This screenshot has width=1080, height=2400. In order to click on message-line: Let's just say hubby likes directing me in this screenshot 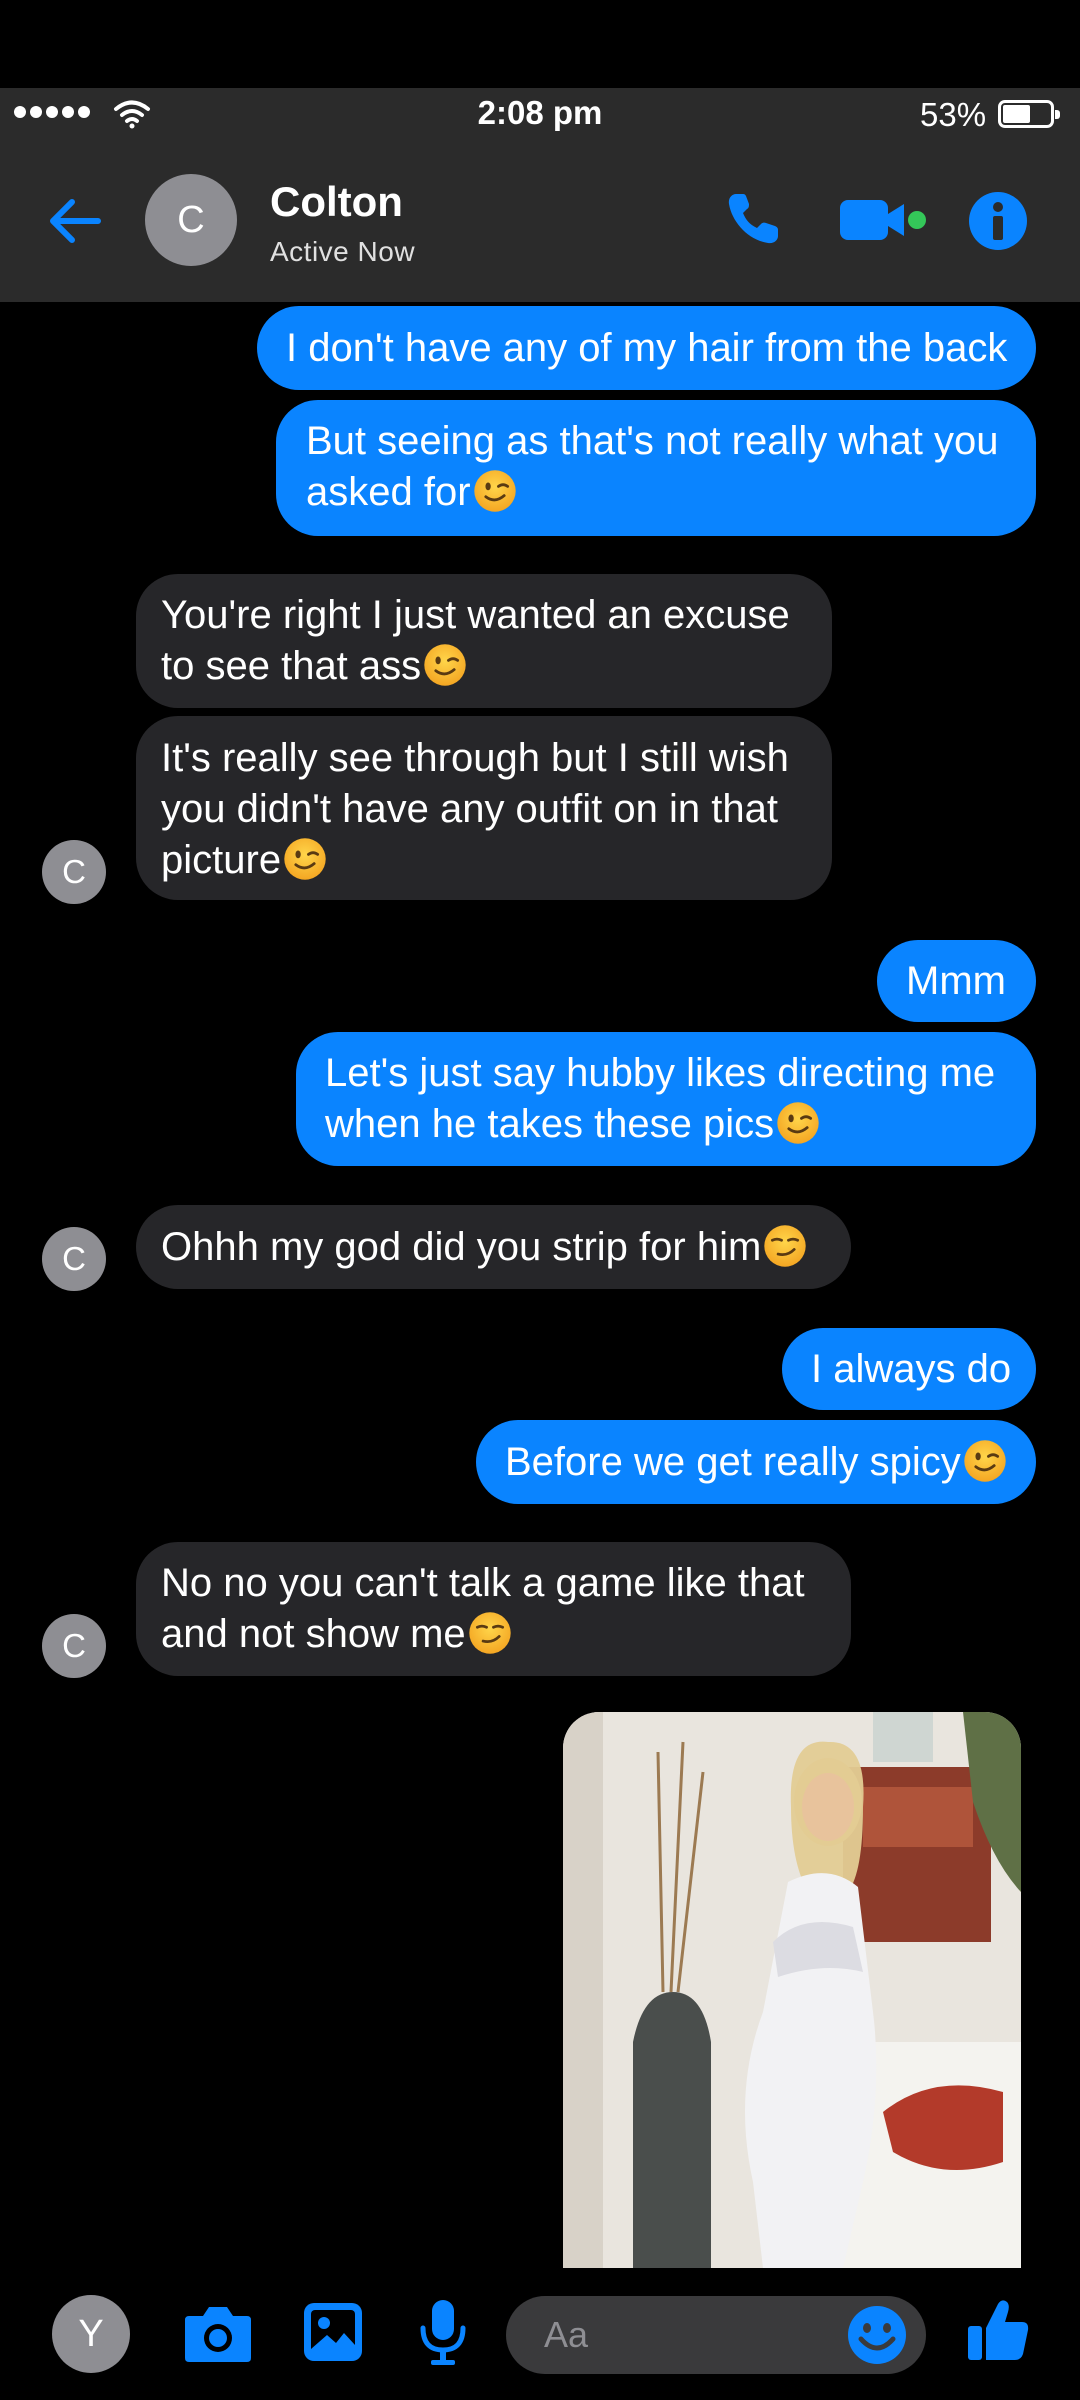, I will do `click(660, 1073)`.